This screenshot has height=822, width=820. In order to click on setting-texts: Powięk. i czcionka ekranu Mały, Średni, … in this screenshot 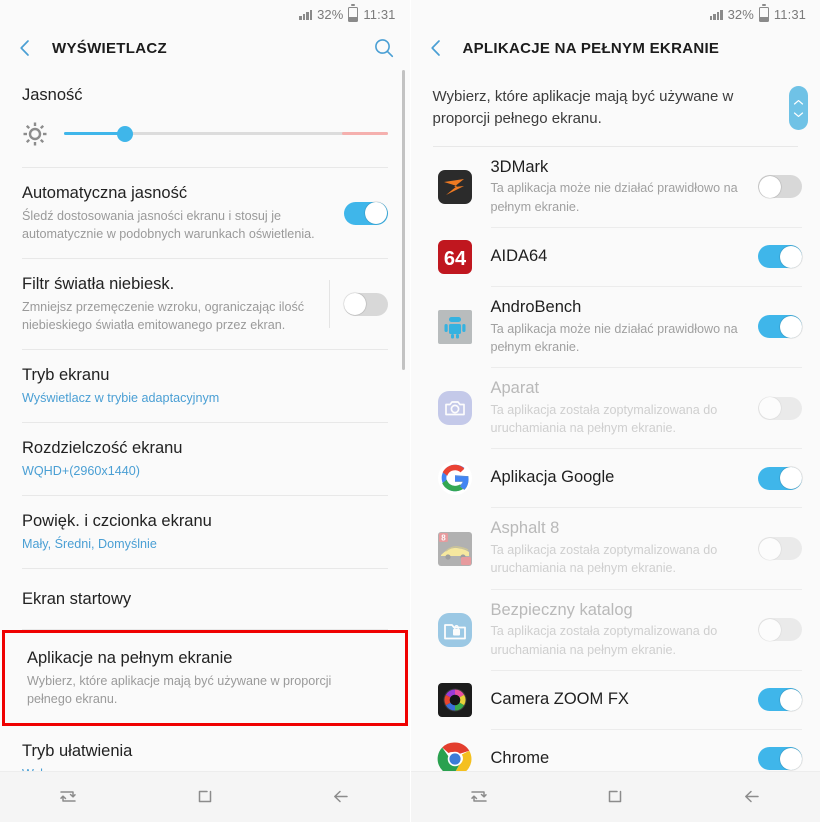, I will do `click(205, 532)`.